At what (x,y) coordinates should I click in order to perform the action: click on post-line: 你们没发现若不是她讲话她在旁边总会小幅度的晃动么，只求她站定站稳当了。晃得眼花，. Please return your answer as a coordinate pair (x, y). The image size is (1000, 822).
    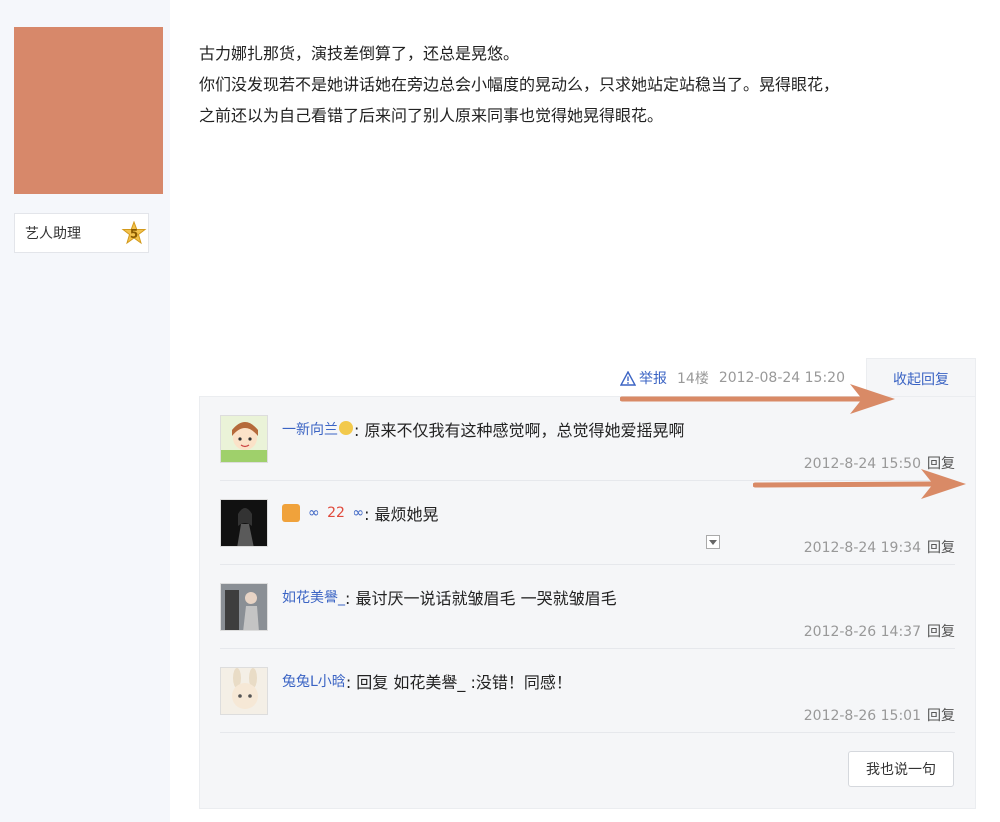
    Looking at the image, I should click on (519, 84).